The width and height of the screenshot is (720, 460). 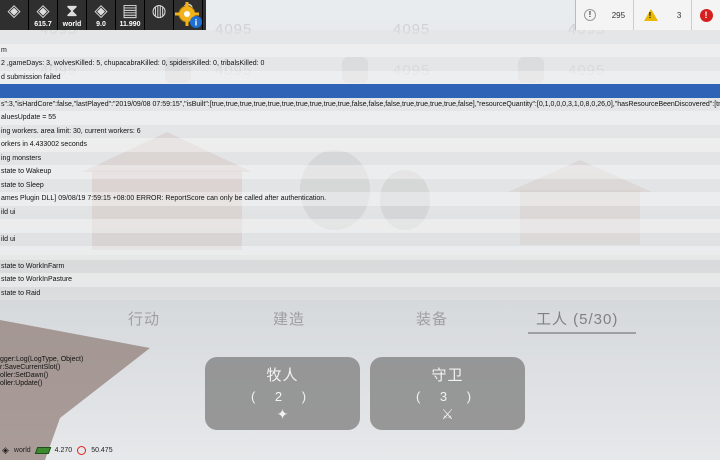 What do you see at coordinates (447, 375) in the screenshot?
I see `job-title: 守卫` at bounding box center [447, 375].